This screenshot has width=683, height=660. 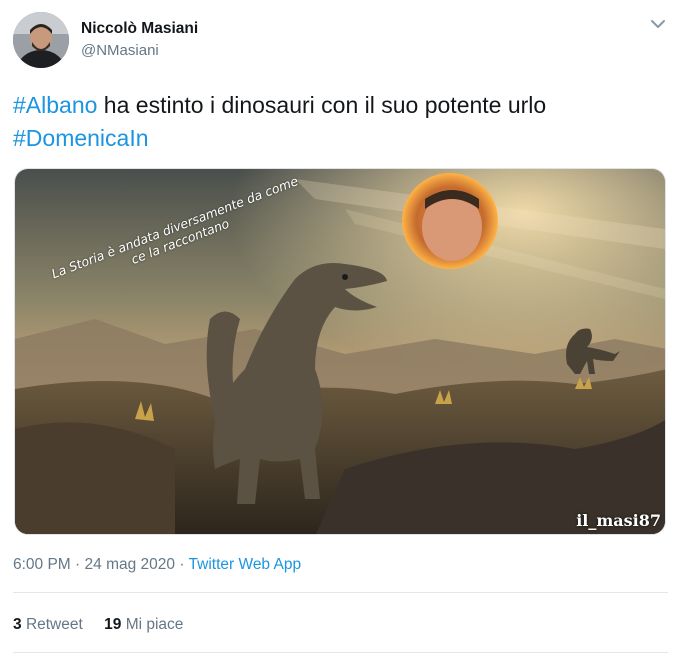 I want to click on tweet-meta: 6:00 PM · 24 mag 2020 · Twitter Web App, so click(x=157, y=565).